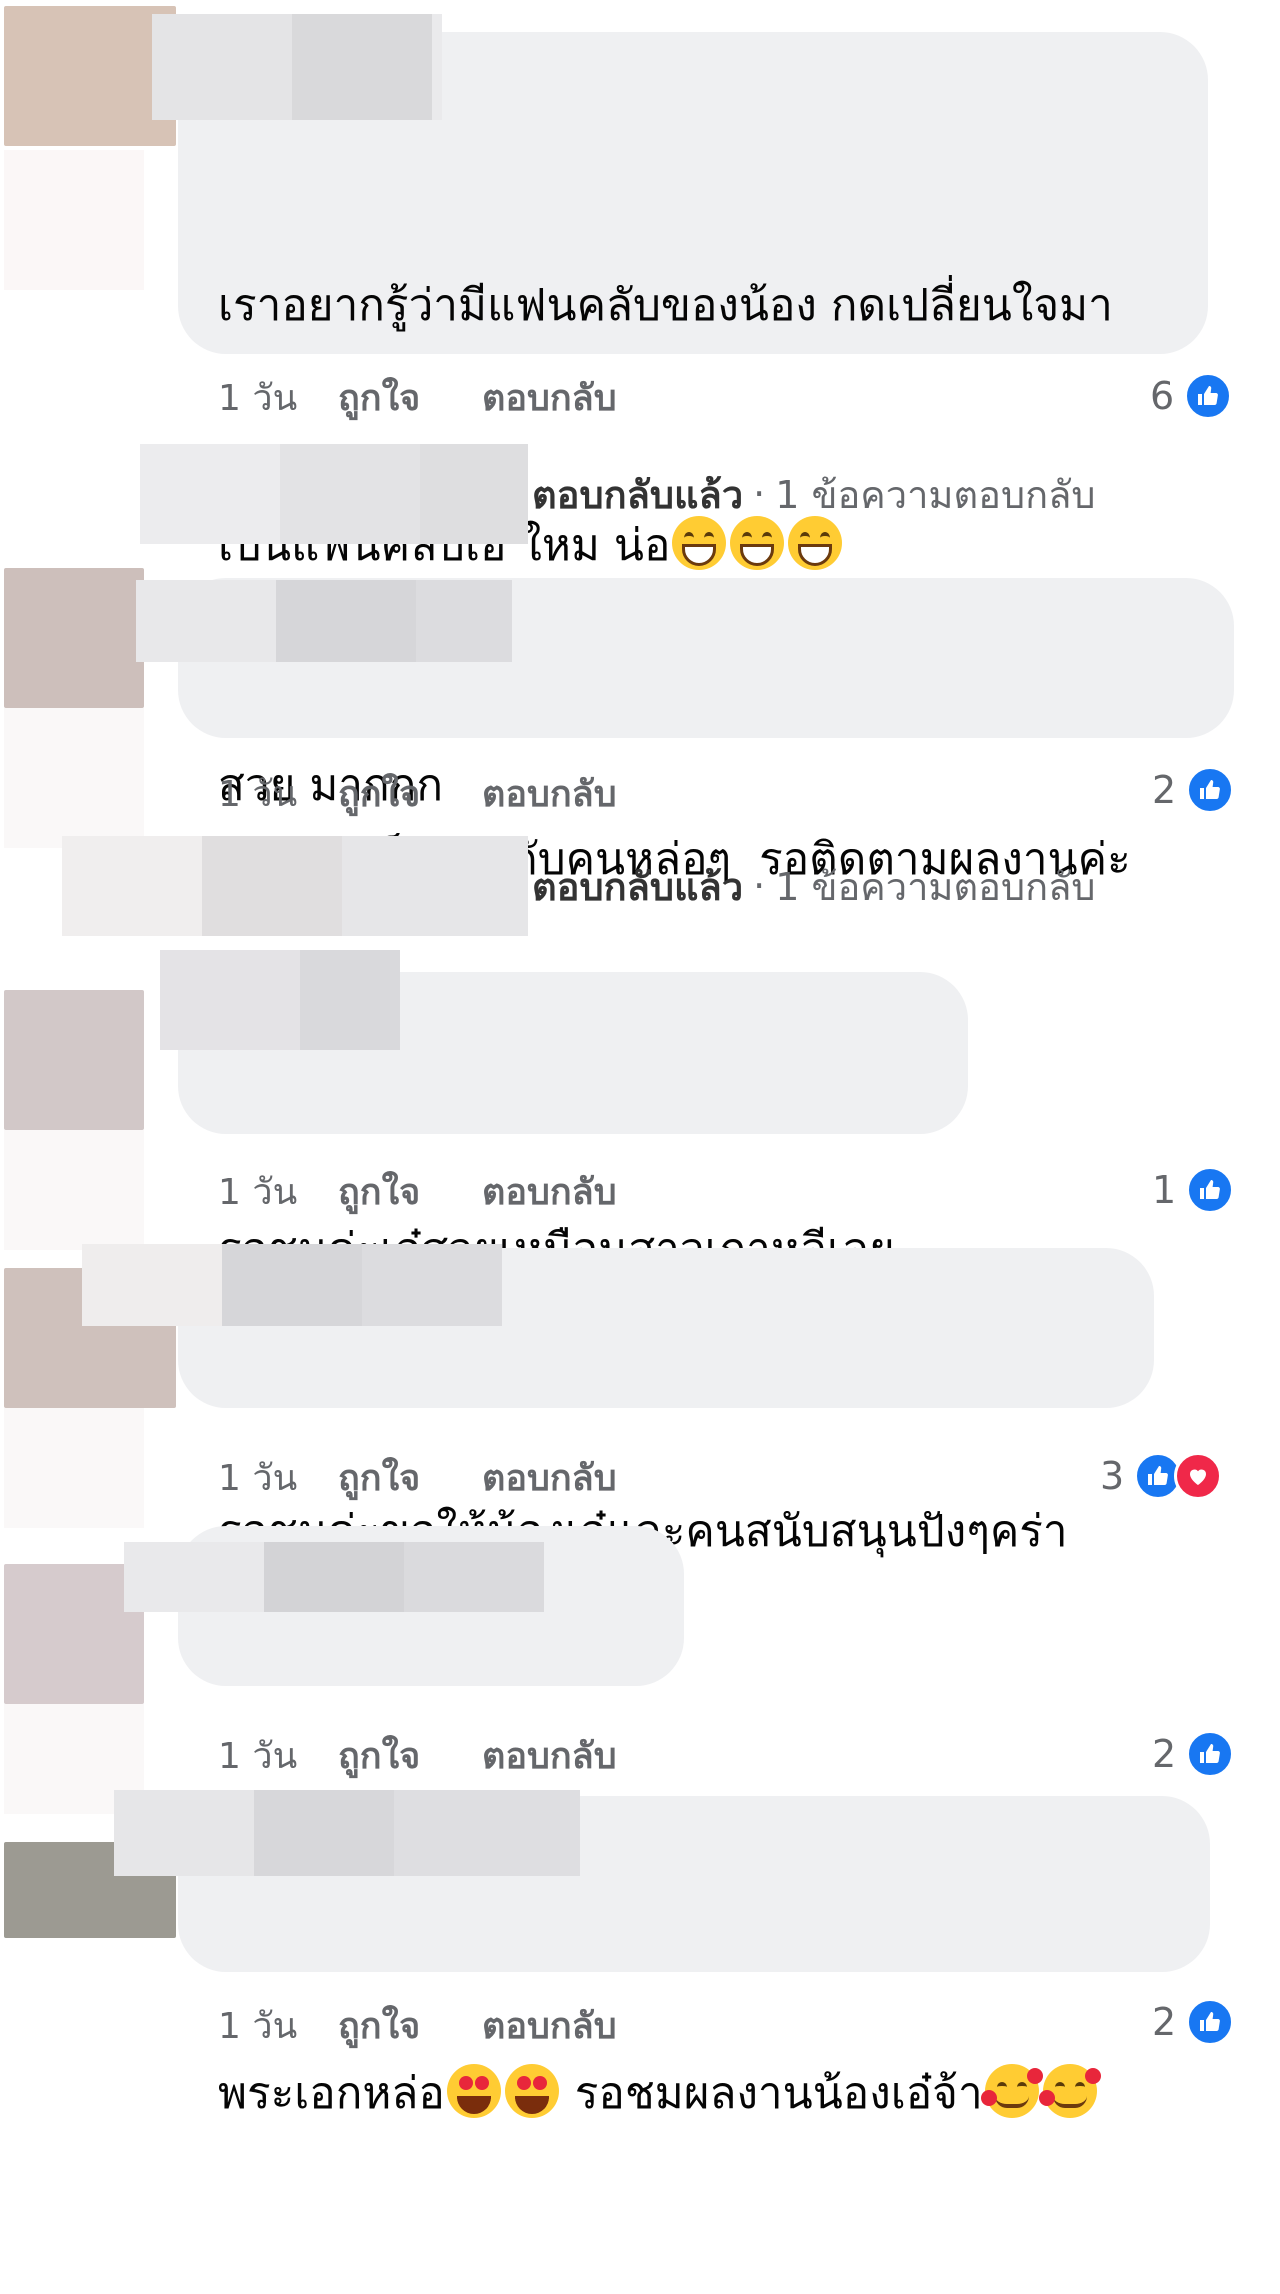 The image size is (1280, 2294). What do you see at coordinates (1161, 1476) in the screenshot?
I see `reaction-summary: 3` at bounding box center [1161, 1476].